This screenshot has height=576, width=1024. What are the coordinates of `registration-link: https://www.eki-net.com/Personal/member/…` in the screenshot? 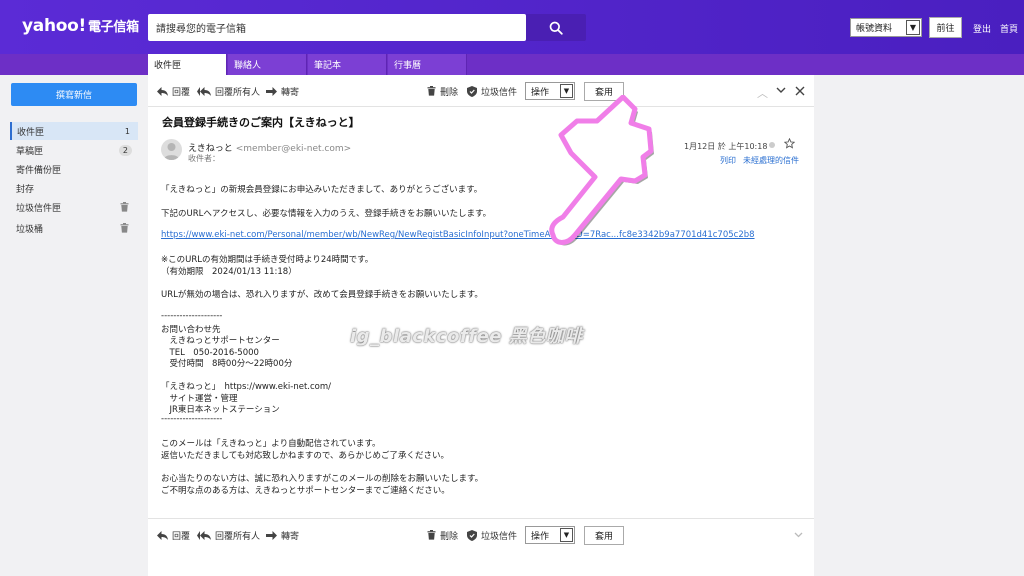 It's located at (458, 235).